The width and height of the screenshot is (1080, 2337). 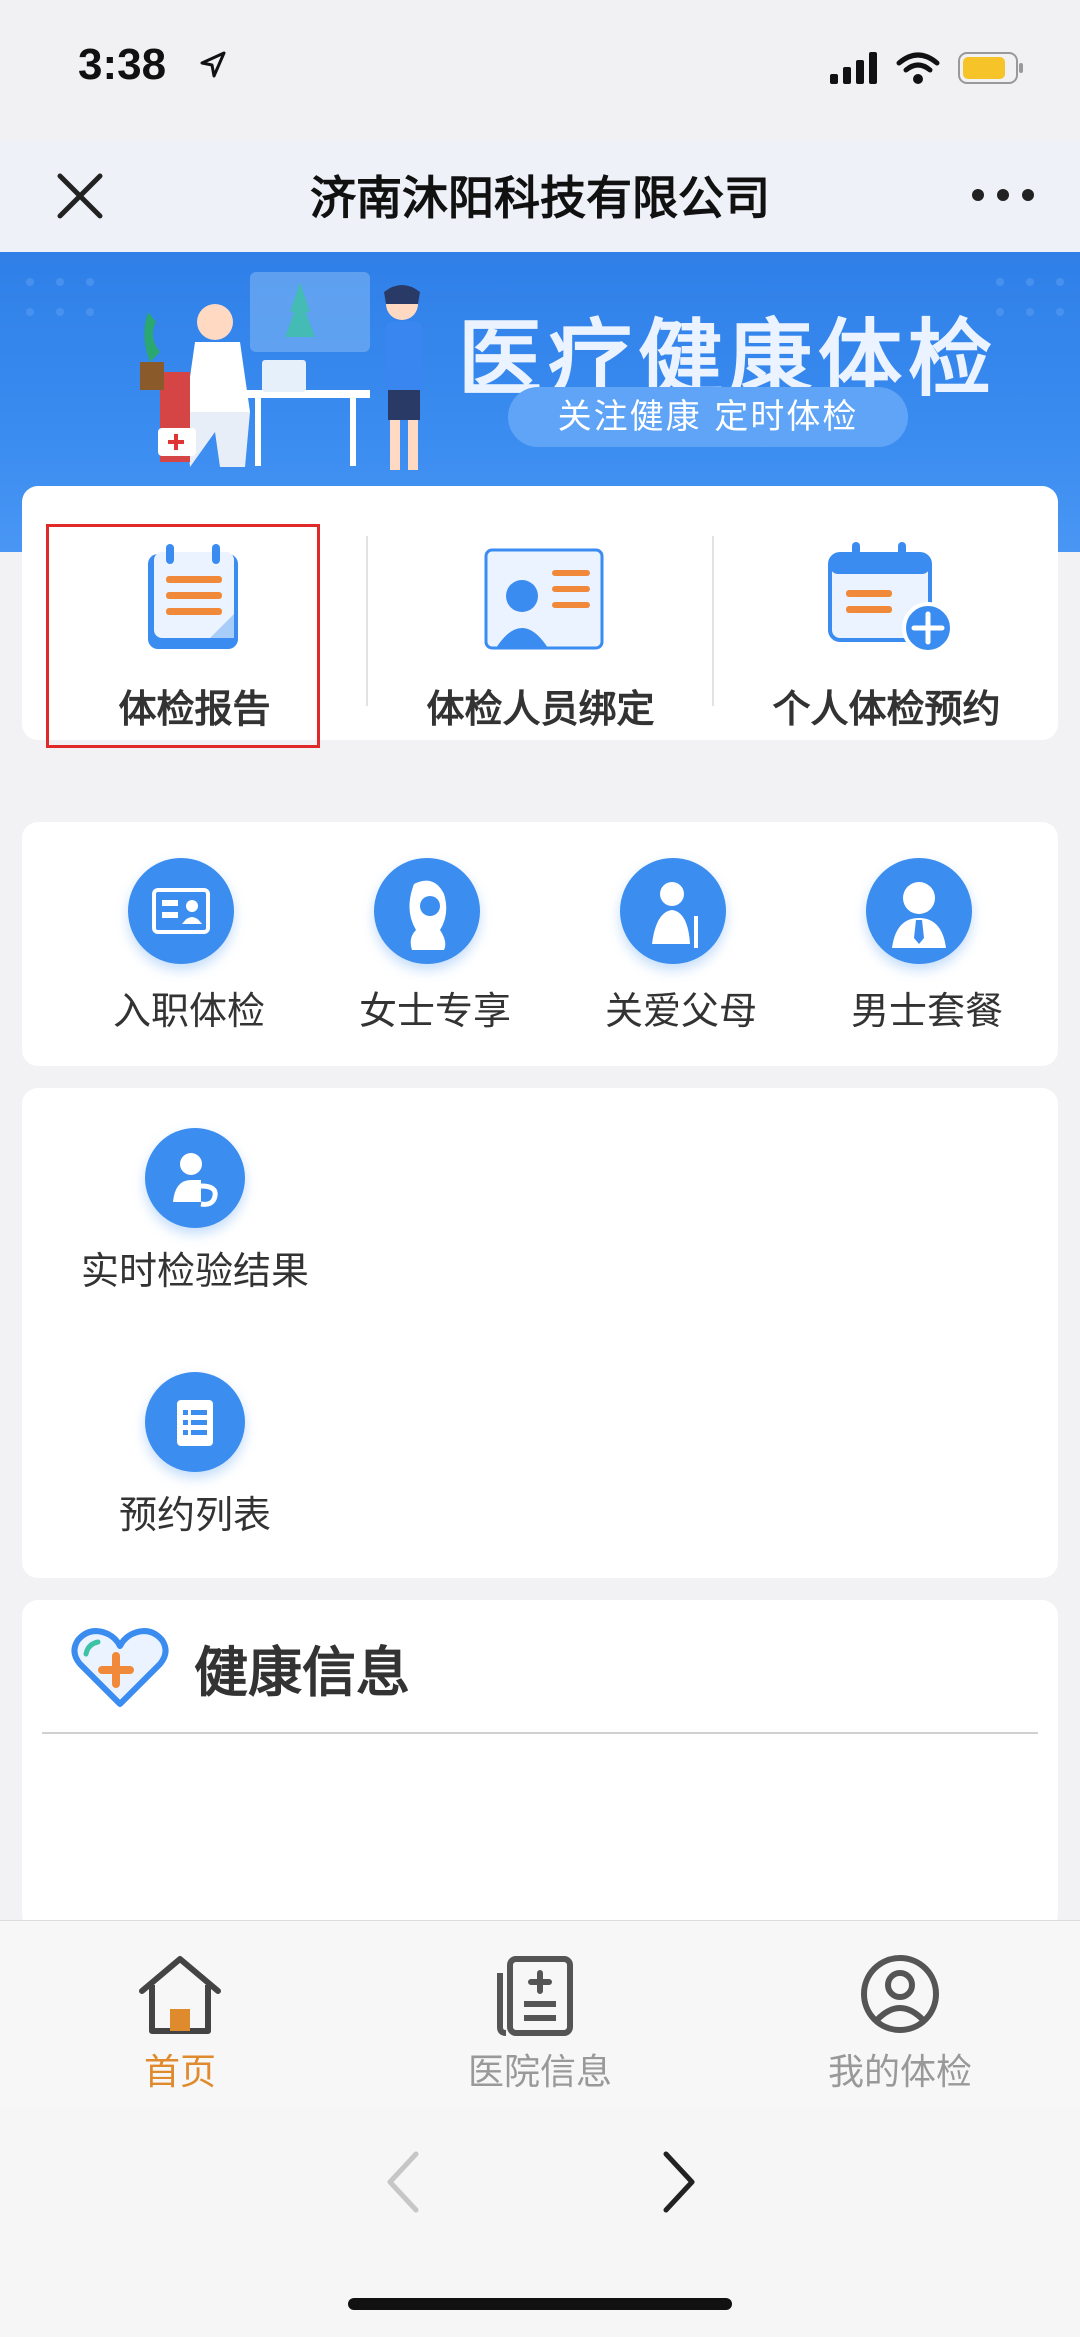 I want to click on tab-home: 首页, so click(x=180, y=2014).